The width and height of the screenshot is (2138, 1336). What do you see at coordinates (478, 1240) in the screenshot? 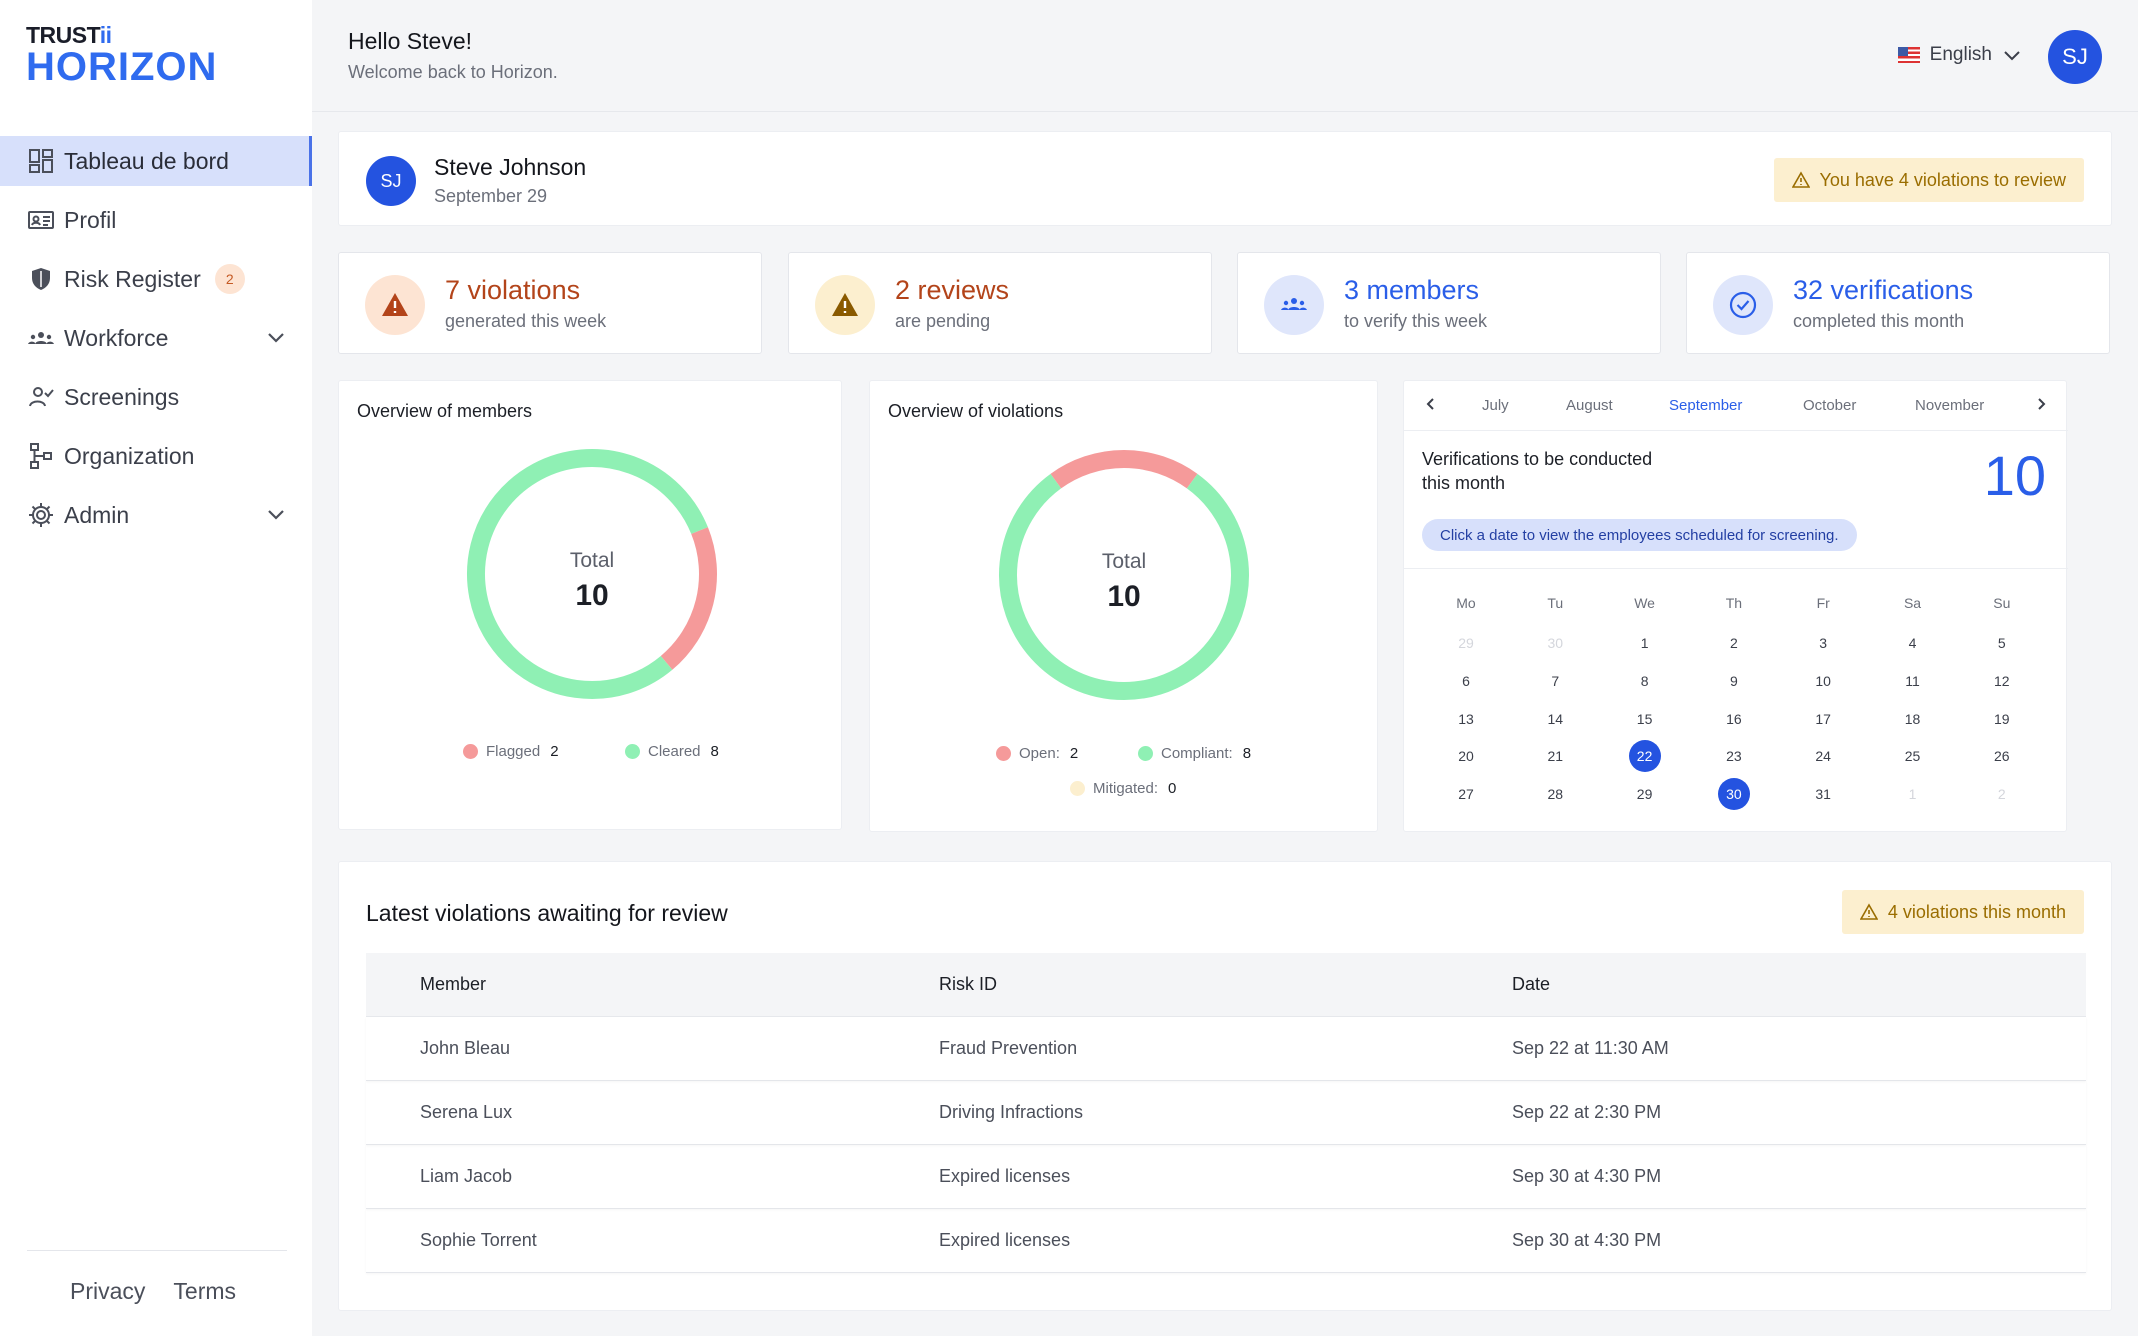
I see `cell-member: Sophie Torrent` at bounding box center [478, 1240].